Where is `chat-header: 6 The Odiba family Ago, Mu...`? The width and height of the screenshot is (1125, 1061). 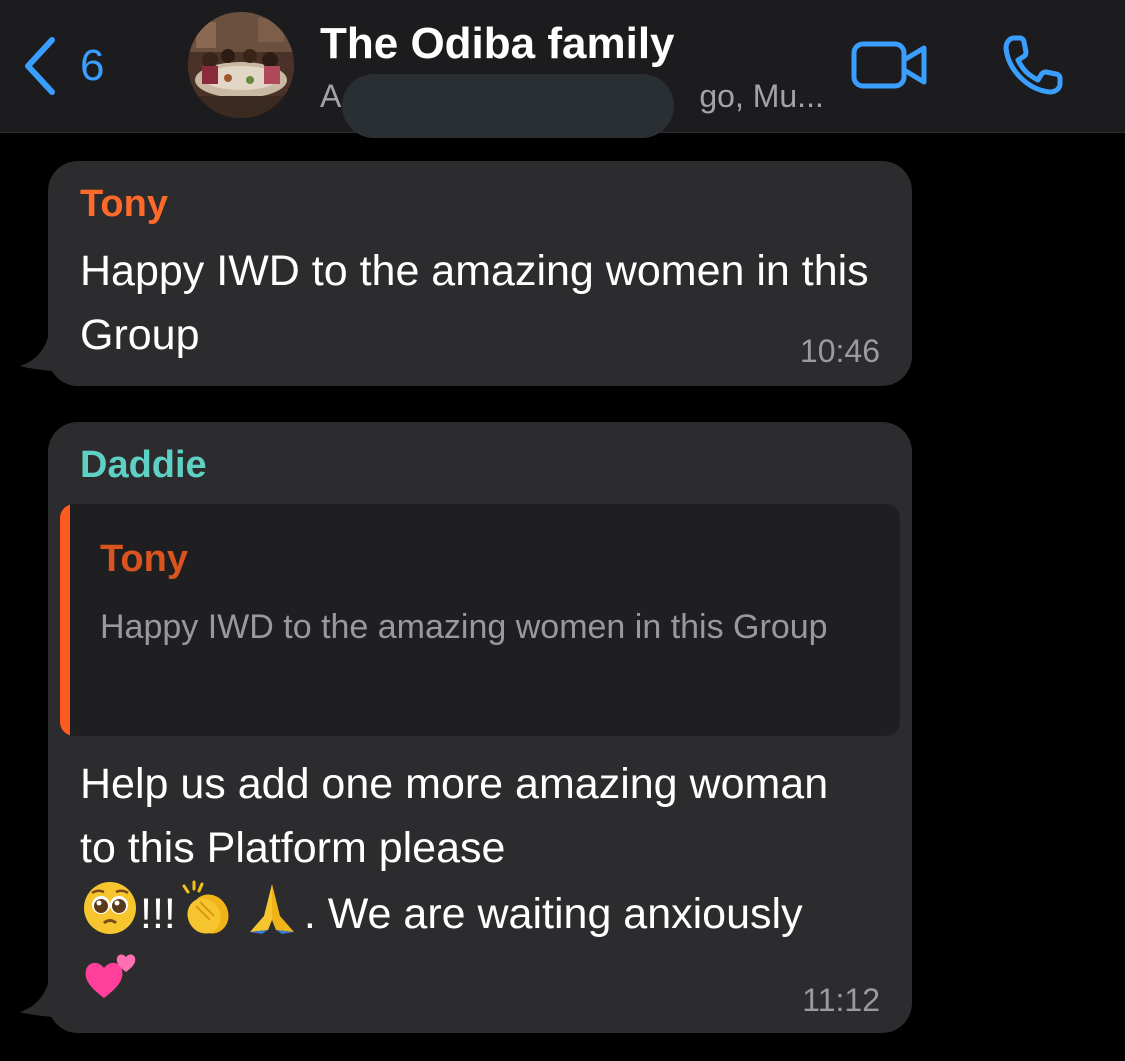 chat-header: 6 The Odiba family Ago, Mu... is located at coordinates (562, 69).